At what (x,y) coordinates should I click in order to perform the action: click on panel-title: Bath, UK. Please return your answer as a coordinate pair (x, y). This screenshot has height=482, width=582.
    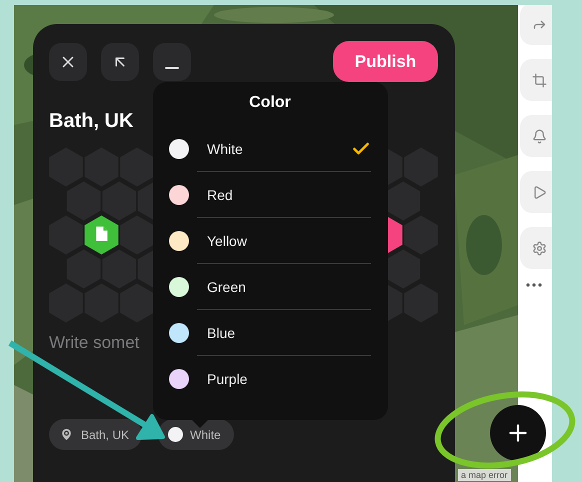
    Looking at the image, I should click on (91, 121).